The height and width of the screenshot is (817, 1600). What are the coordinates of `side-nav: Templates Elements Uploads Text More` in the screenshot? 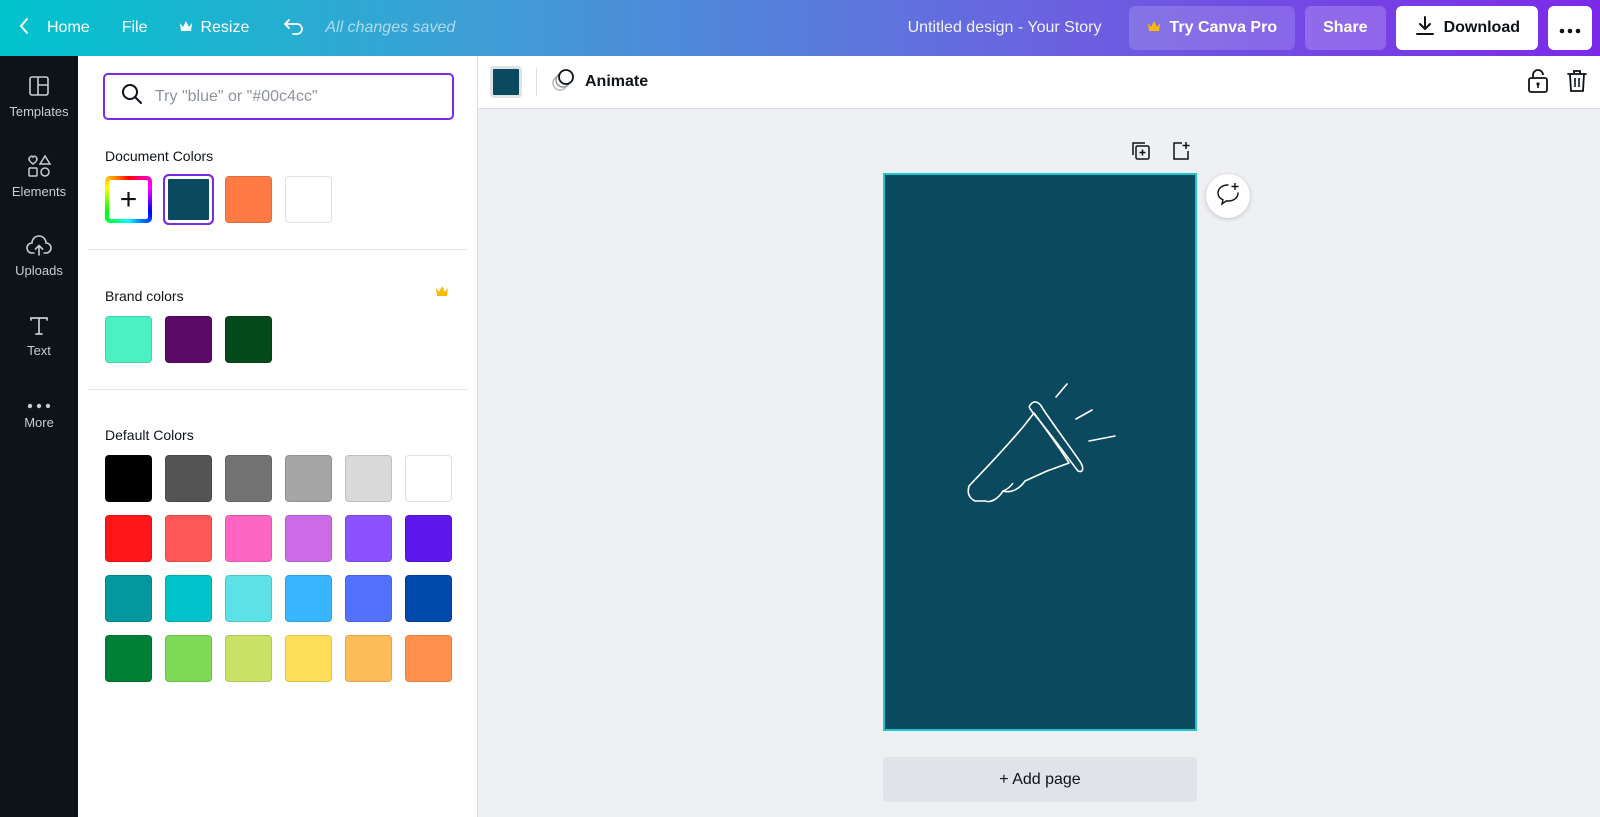 It's located at (39, 436).